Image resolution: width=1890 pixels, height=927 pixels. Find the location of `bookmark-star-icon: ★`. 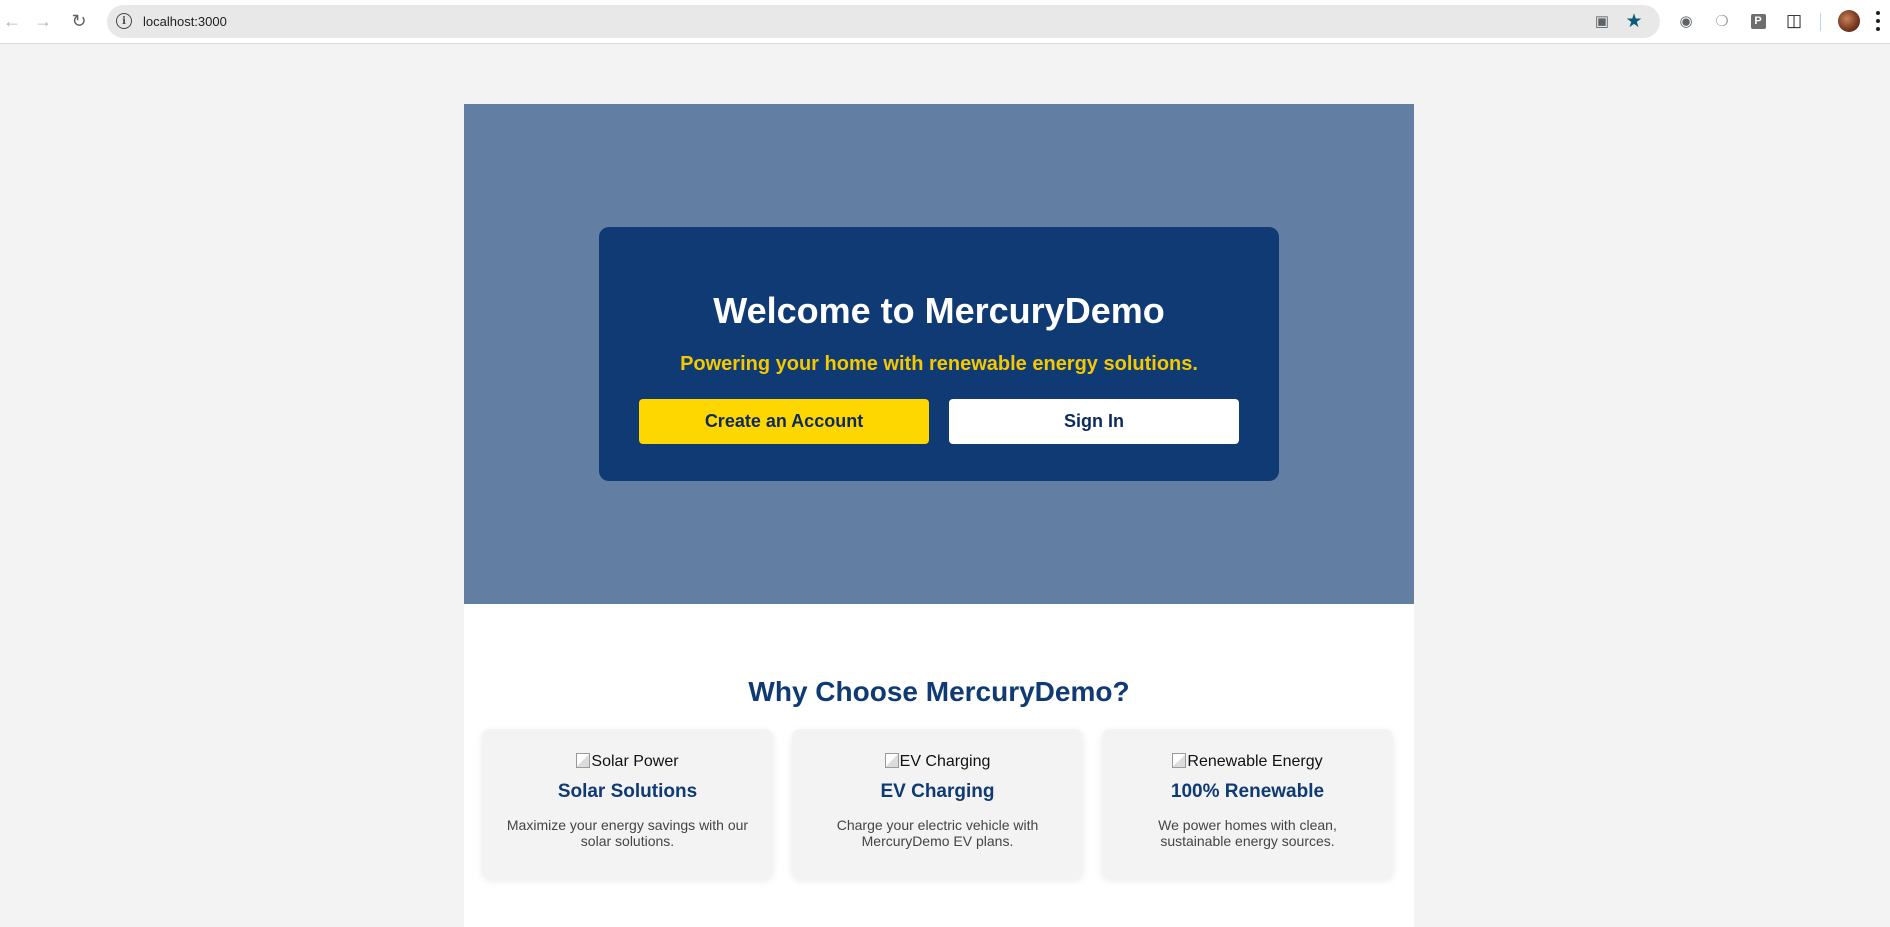

bookmark-star-icon: ★ is located at coordinates (1634, 21).